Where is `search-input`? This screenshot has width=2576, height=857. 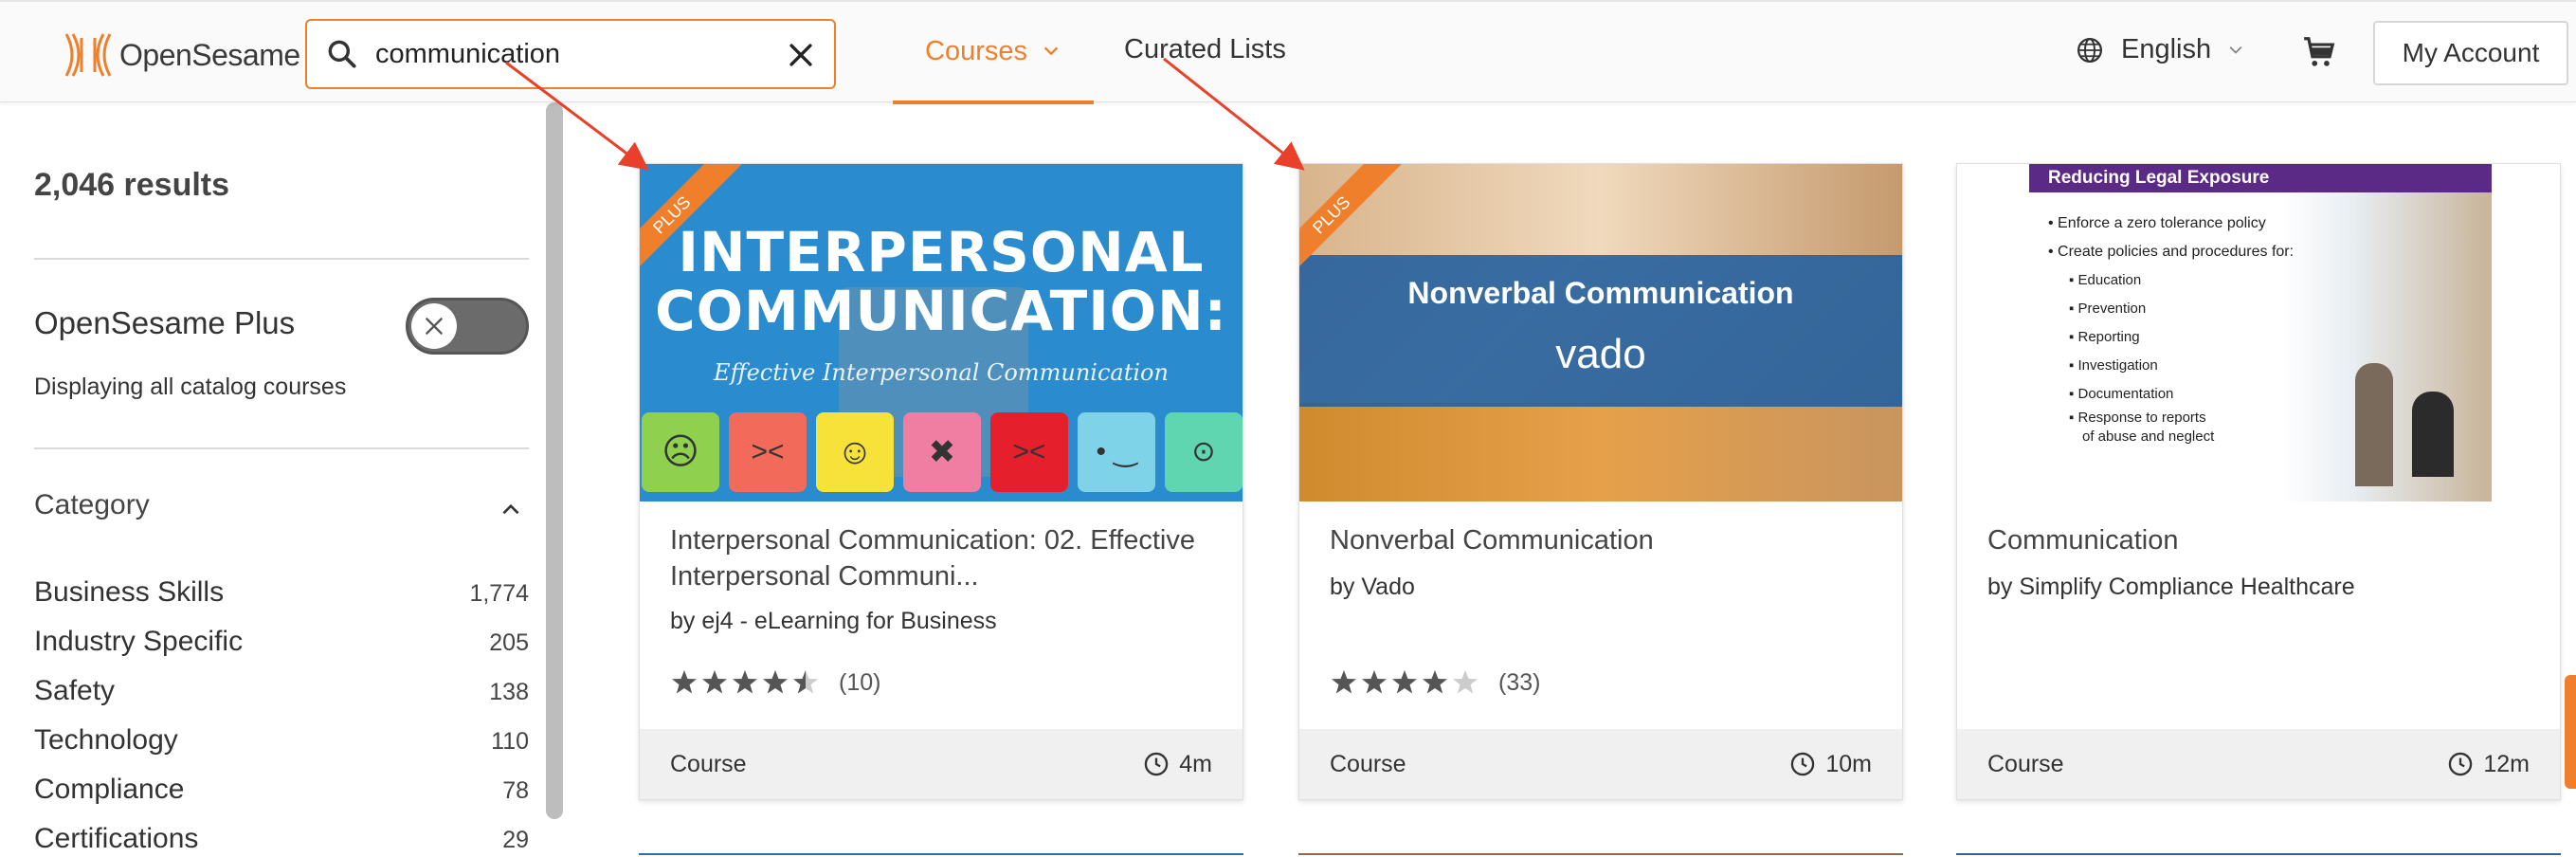
search-input is located at coordinates (574, 54).